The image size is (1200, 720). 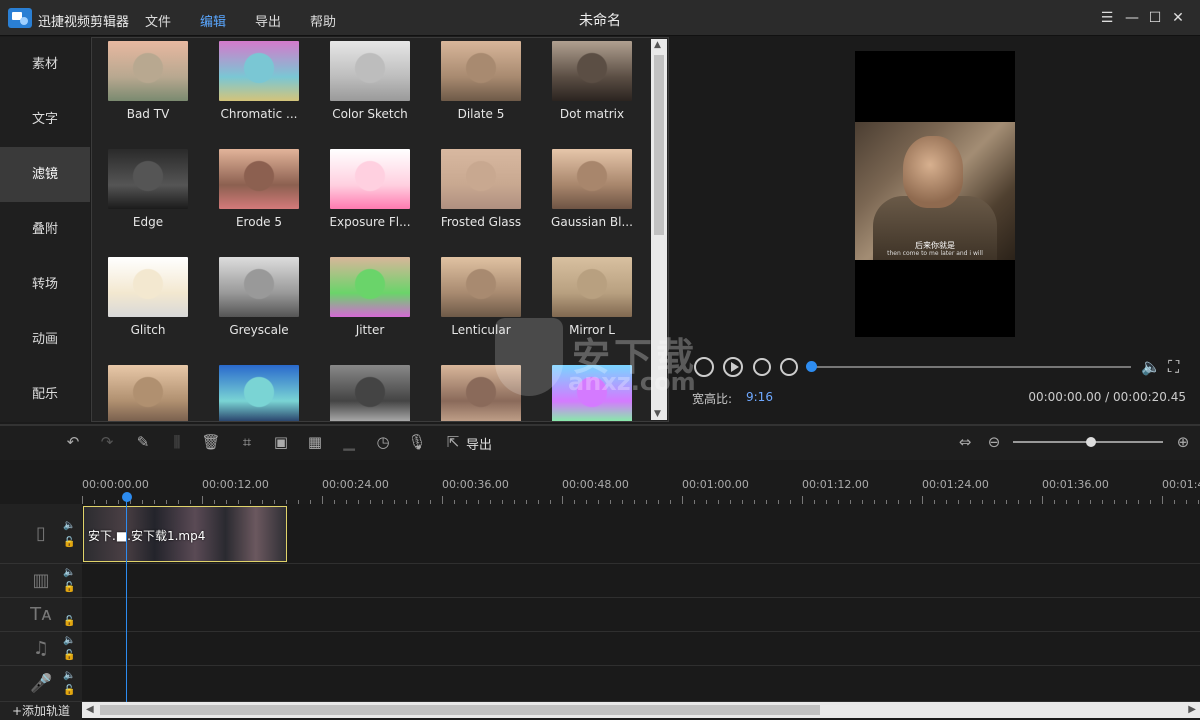 I want to click on fullscreen-icon: ⛶, so click(x=1179, y=367).